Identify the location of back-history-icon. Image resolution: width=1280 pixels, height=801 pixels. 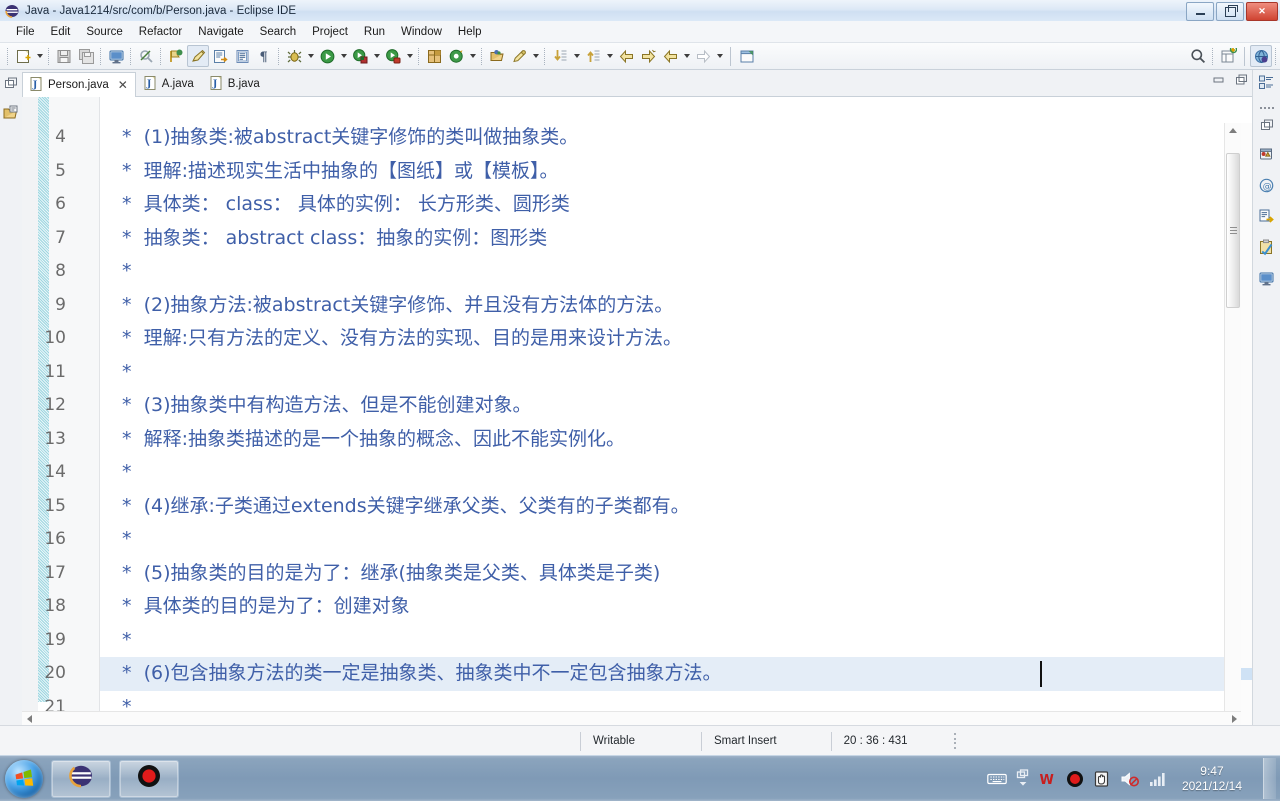
(670, 56).